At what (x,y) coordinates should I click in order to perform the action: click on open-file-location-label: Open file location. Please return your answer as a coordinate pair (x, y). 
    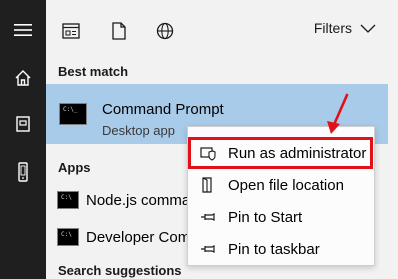
    Looking at the image, I should click on (286, 185).